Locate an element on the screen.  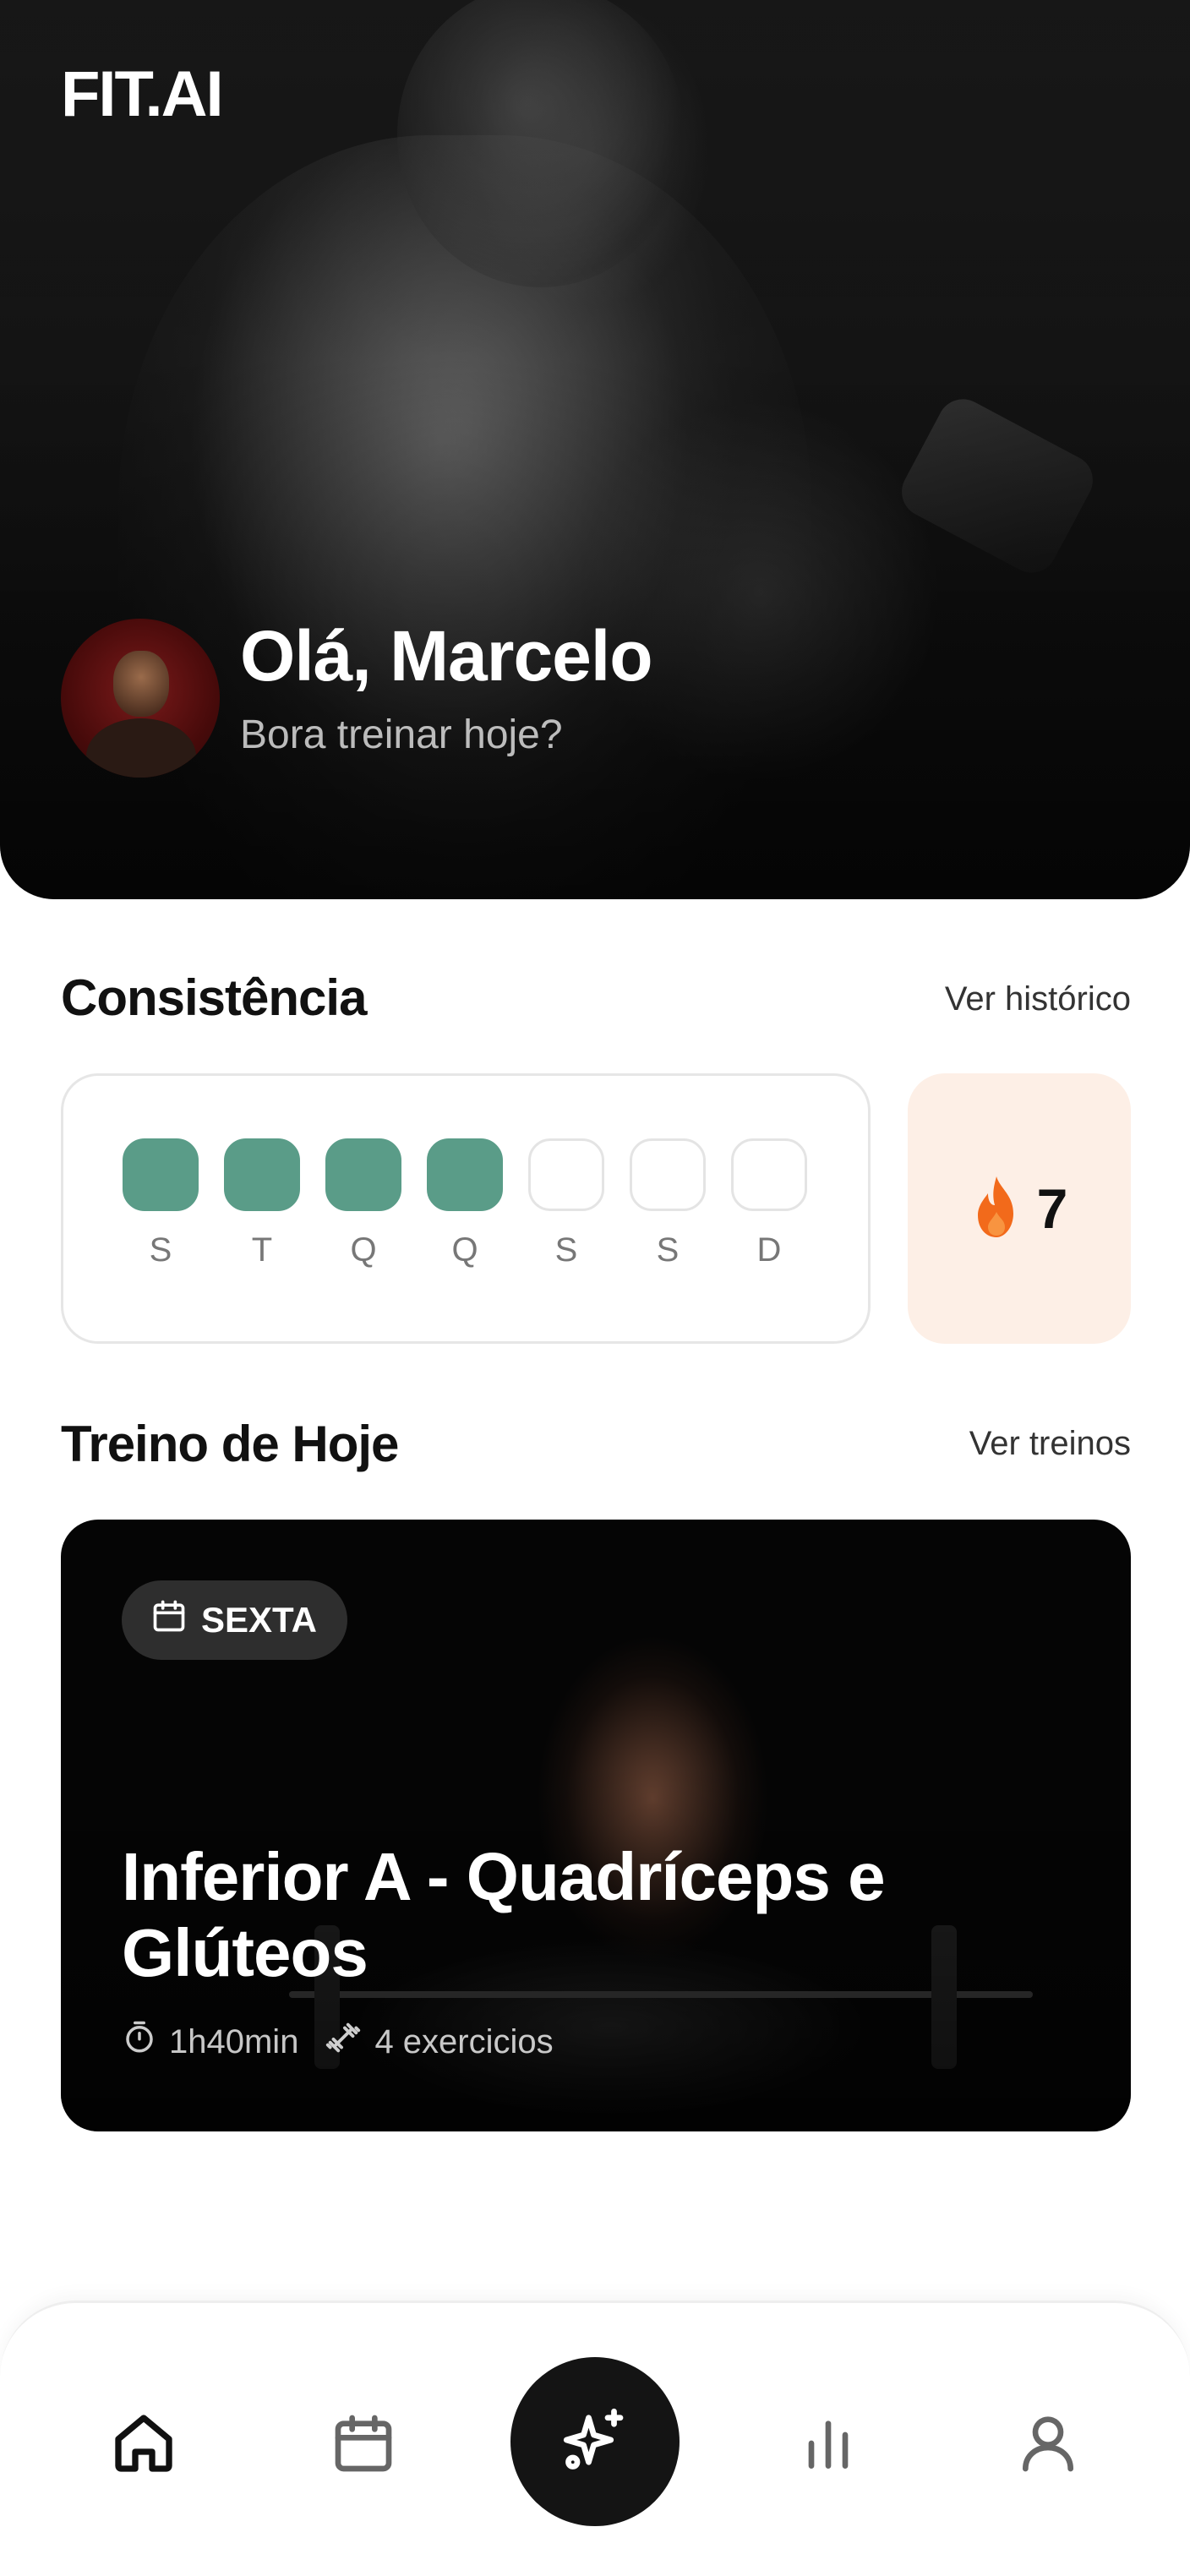
user-icon is located at coordinates (1048, 2445).